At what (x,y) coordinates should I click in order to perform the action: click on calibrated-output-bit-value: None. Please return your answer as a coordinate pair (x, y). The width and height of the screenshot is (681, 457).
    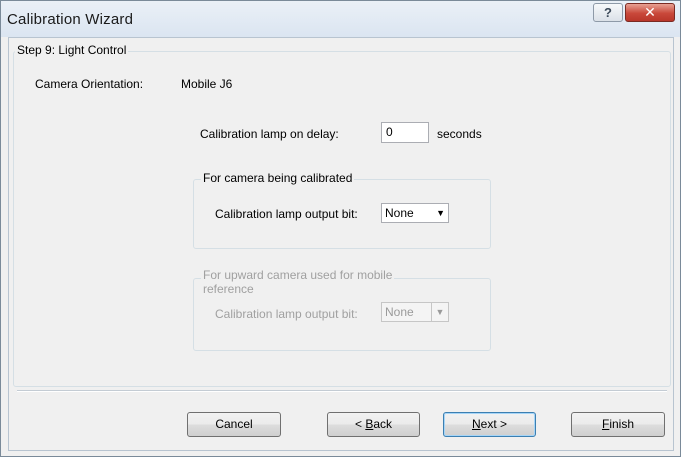
    Looking at the image, I should click on (399, 213).